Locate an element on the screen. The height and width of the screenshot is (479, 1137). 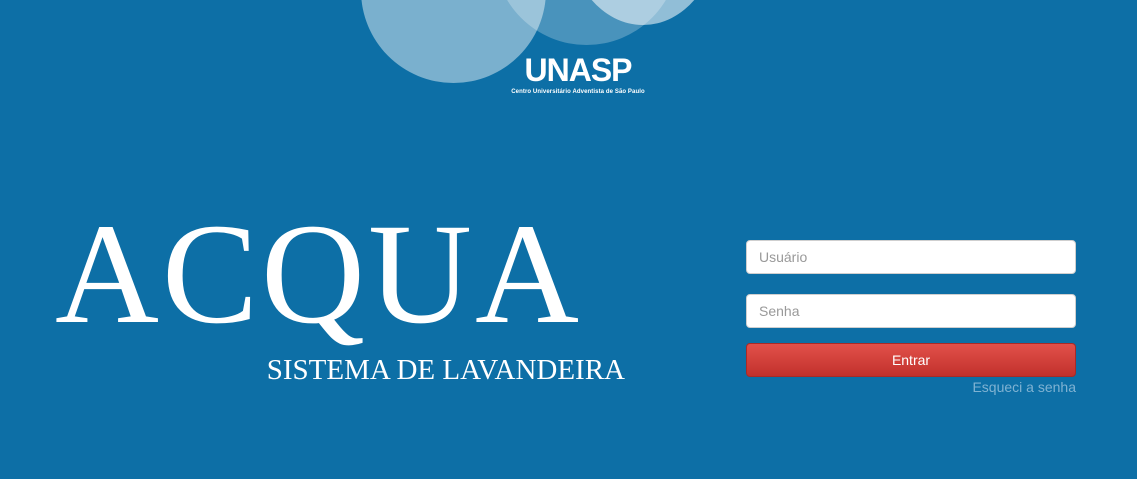
forgot-password-link: Esqueci a senha is located at coordinates (1024, 387).